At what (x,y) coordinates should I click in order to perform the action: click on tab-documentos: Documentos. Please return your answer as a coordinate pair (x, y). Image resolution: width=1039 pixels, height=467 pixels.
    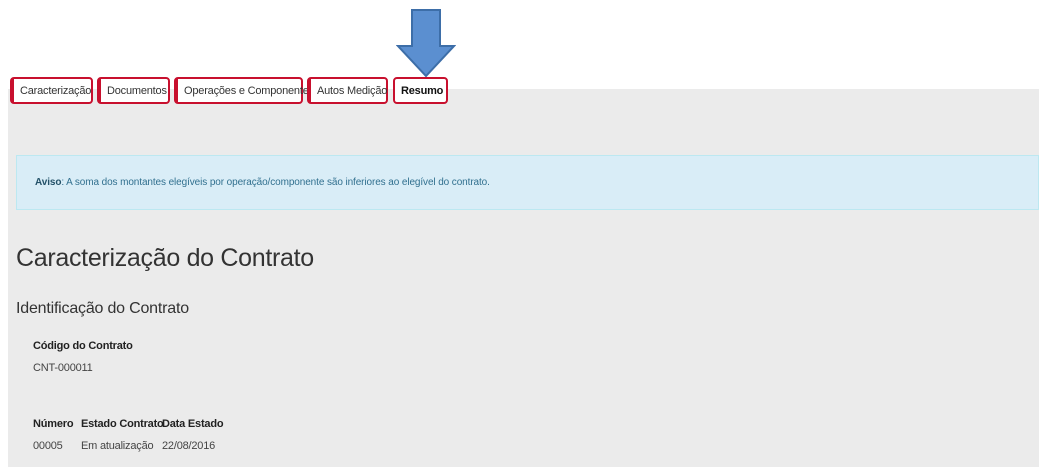
    Looking at the image, I should click on (133, 90).